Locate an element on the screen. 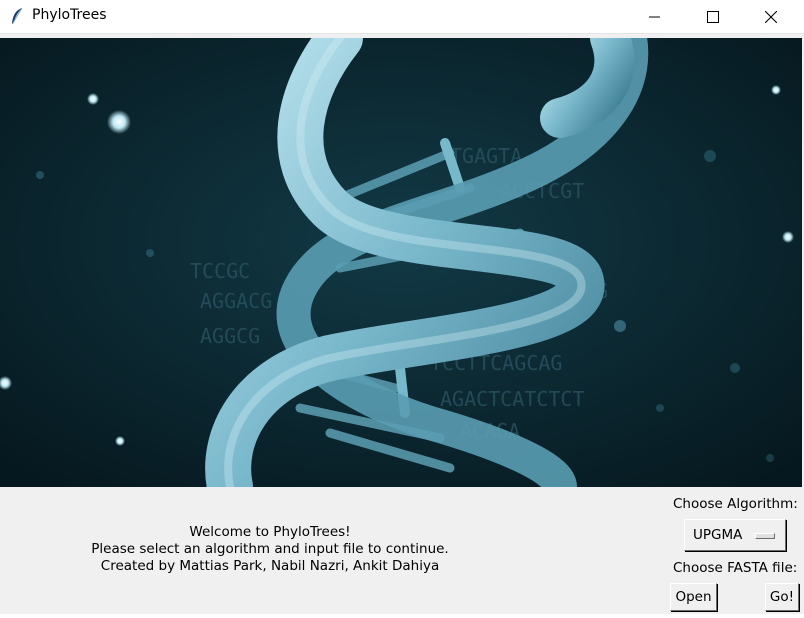 Image resolution: width=804 pixels, height=618 pixels. maximize-button is located at coordinates (713, 16).